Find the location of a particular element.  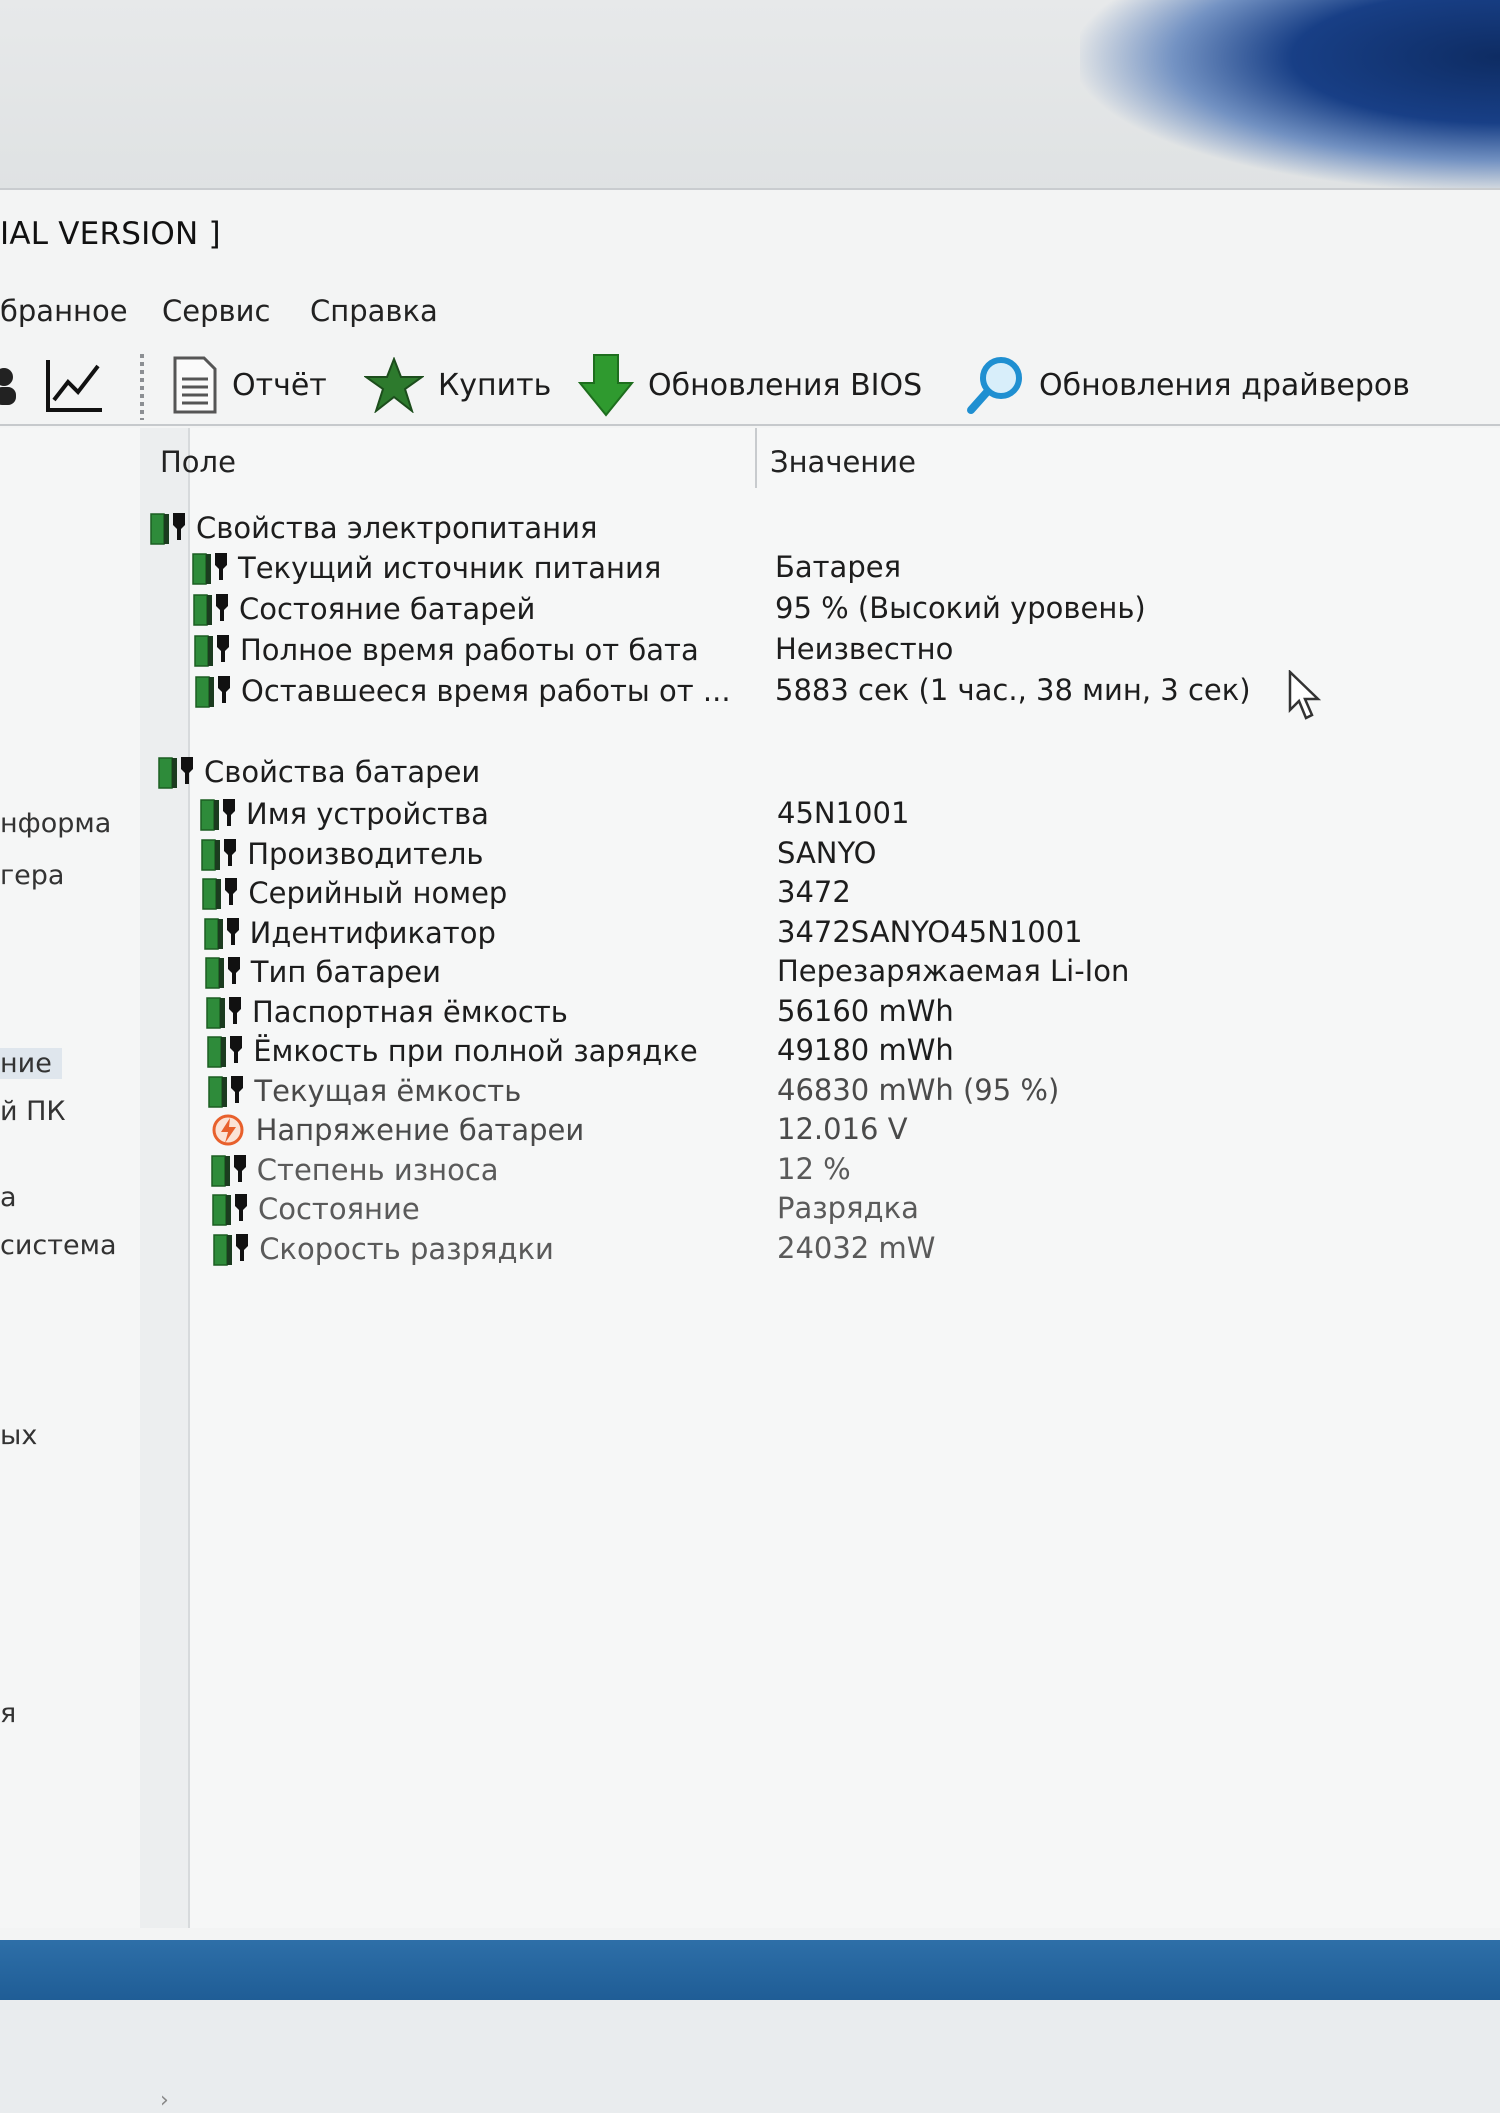

property-row: Серийный номер 3472 is located at coordinates (840, 893).